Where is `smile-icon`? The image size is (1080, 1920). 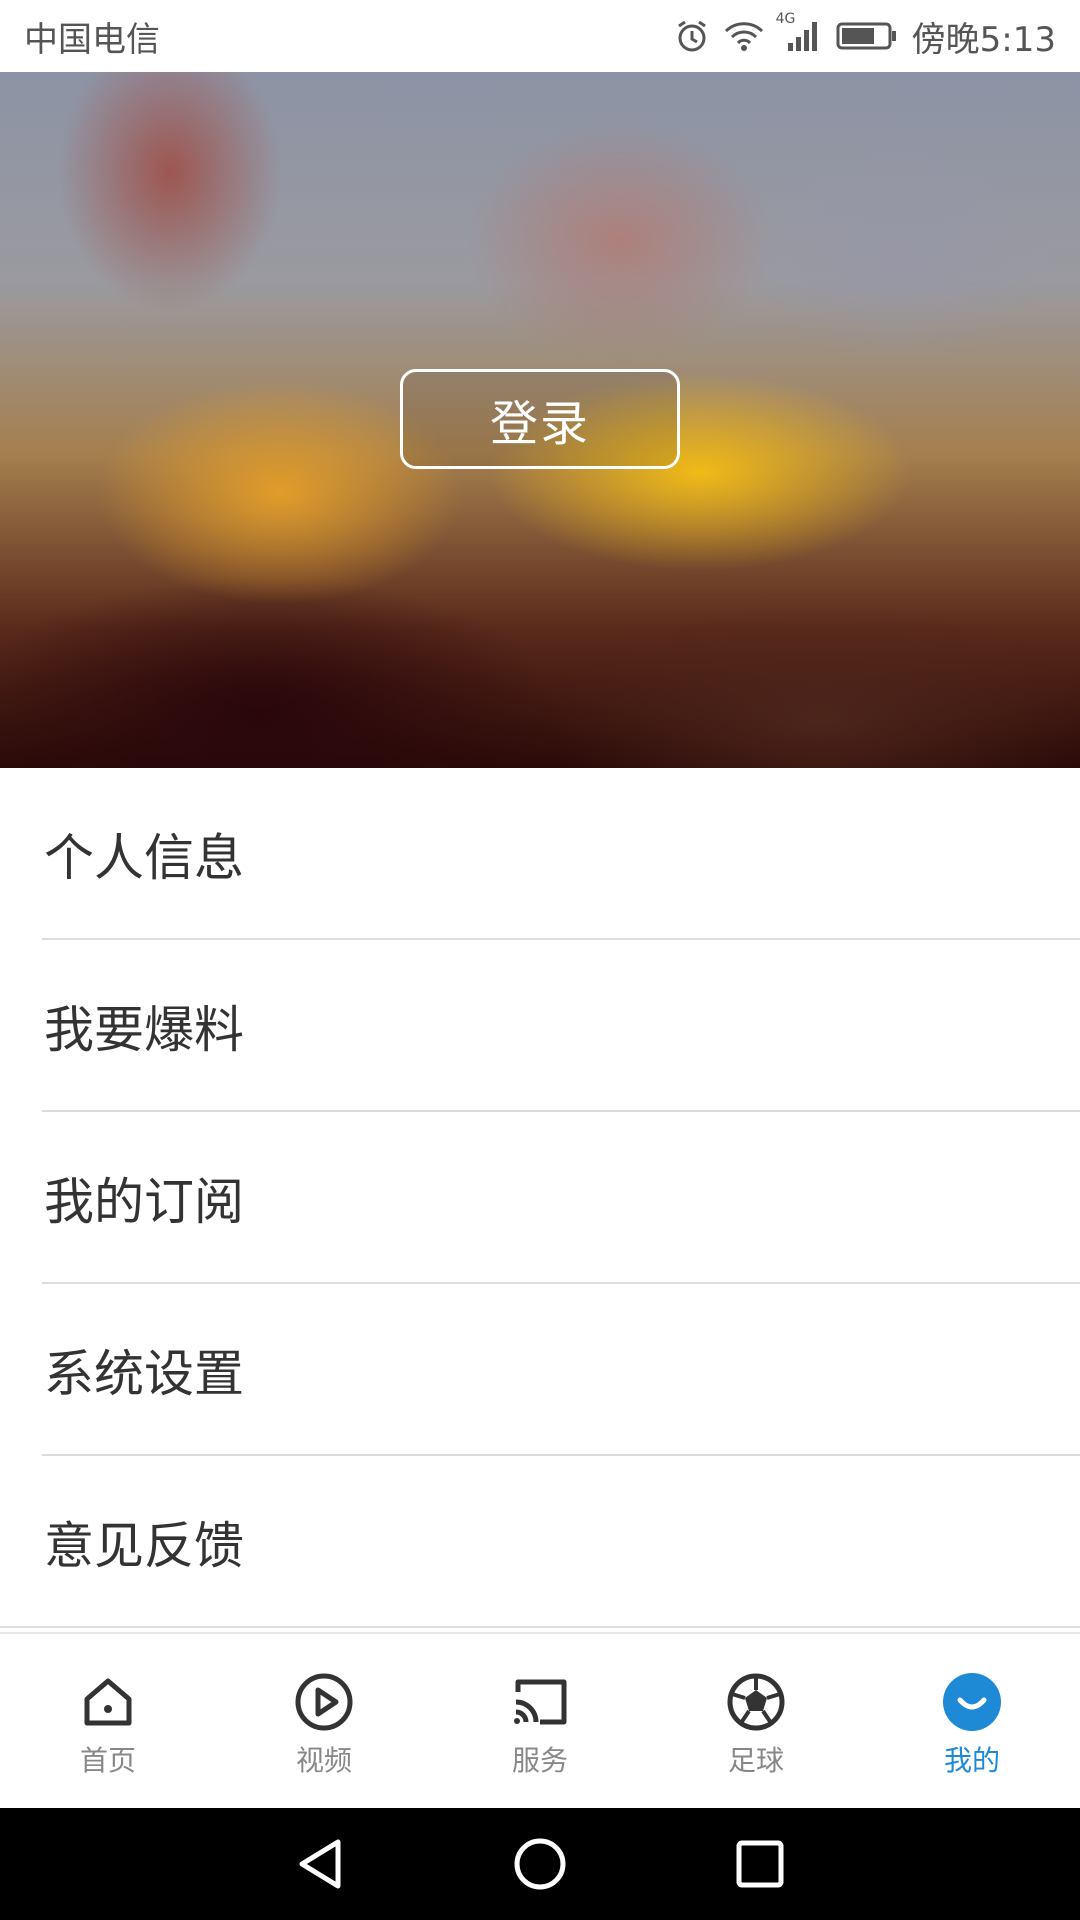
smile-icon is located at coordinates (972, 1702).